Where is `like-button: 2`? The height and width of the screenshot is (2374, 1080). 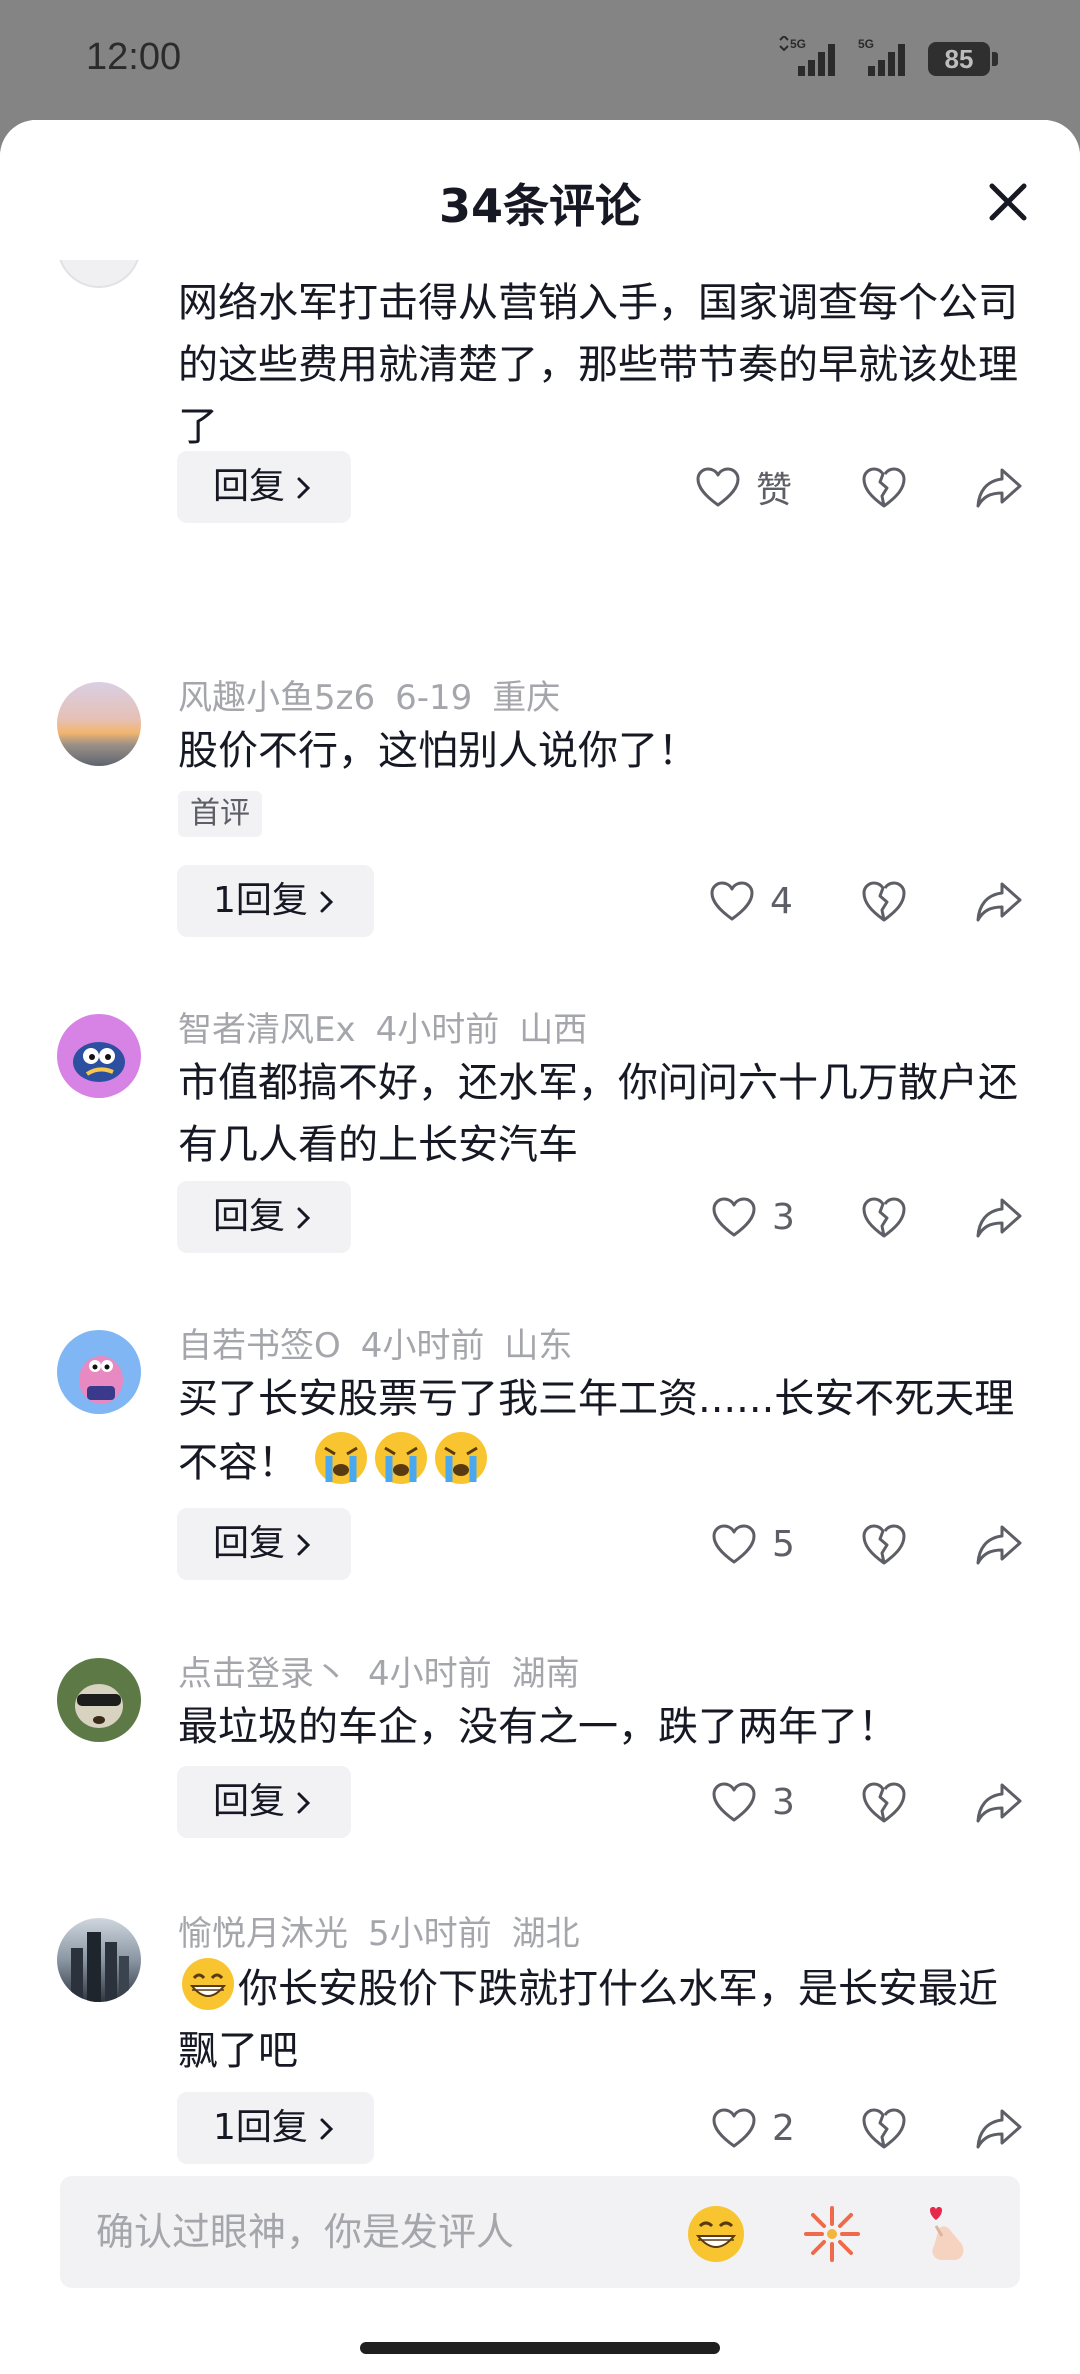 like-button: 2 is located at coordinates (752, 2128).